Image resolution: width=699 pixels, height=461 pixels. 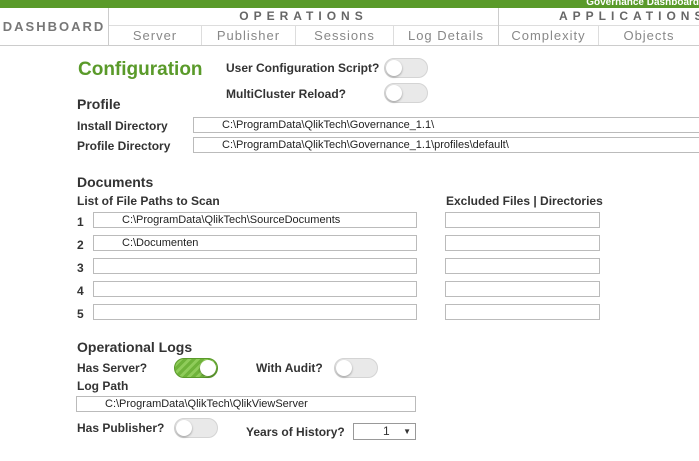 I want to click on years-of-history-label: Years of History?, so click(x=295, y=432).